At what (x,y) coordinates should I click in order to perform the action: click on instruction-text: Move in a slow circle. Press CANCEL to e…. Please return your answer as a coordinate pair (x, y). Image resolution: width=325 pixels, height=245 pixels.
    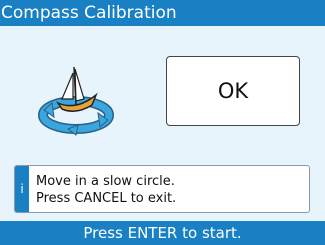
    Looking at the image, I should click on (106, 190).